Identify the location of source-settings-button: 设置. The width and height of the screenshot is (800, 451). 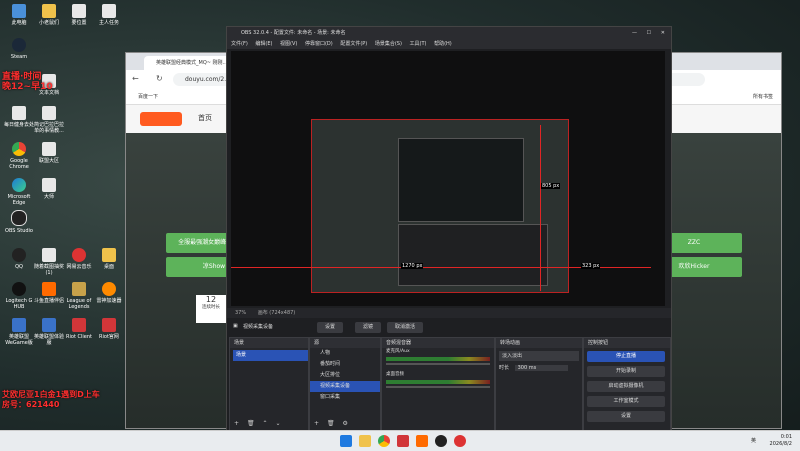
(330, 327).